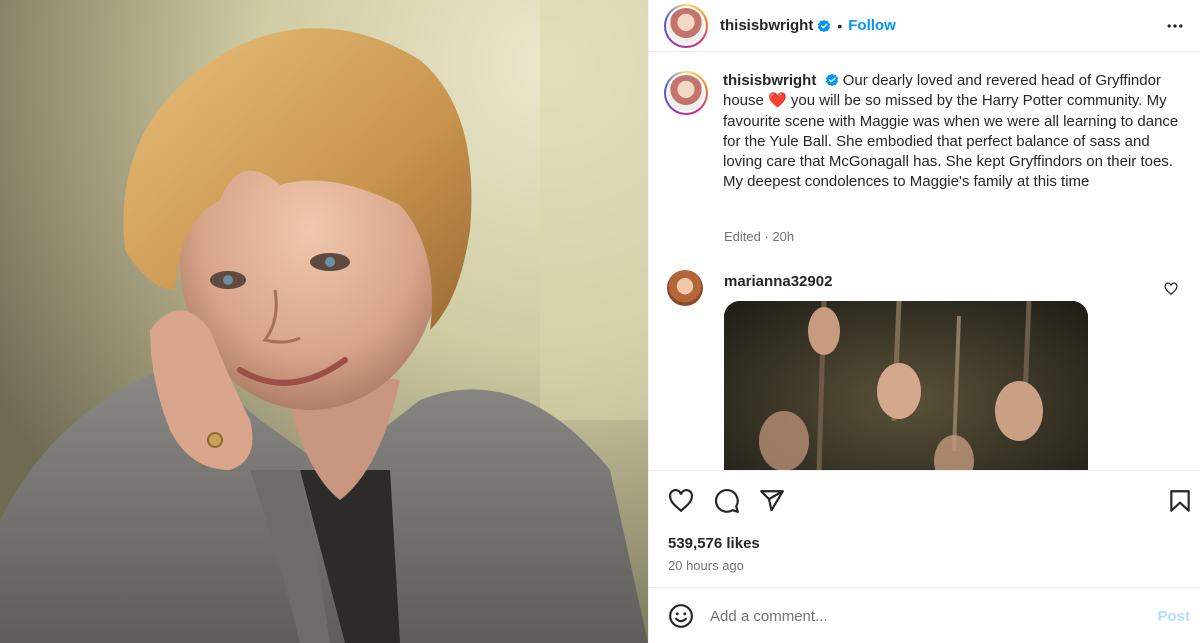 The height and width of the screenshot is (643, 1200). What do you see at coordinates (759, 236) in the screenshot?
I see `caption-meta: Edited · 20h` at bounding box center [759, 236].